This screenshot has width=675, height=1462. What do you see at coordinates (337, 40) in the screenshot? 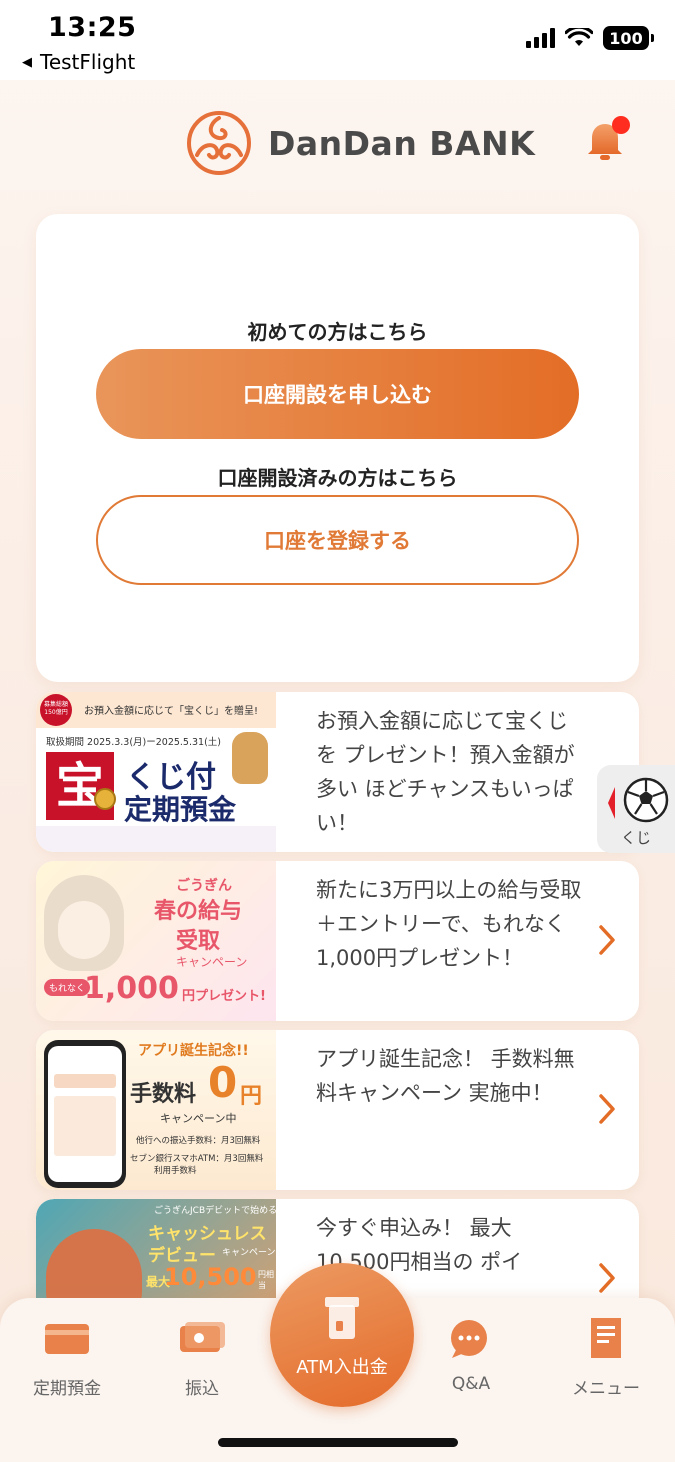
I see `status-bar: 13:25 ◀ TestFlight 100` at bounding box center [337, 40].